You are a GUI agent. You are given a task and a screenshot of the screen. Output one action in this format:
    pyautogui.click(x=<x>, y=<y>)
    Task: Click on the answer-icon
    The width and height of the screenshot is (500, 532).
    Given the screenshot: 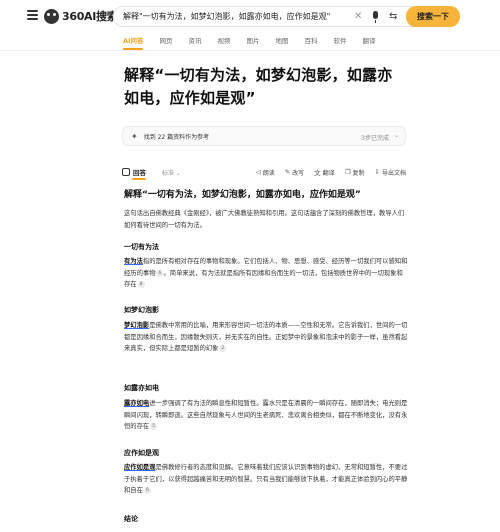 What is the action you would take?
    pyautogui.click(x=126, y=172)
    